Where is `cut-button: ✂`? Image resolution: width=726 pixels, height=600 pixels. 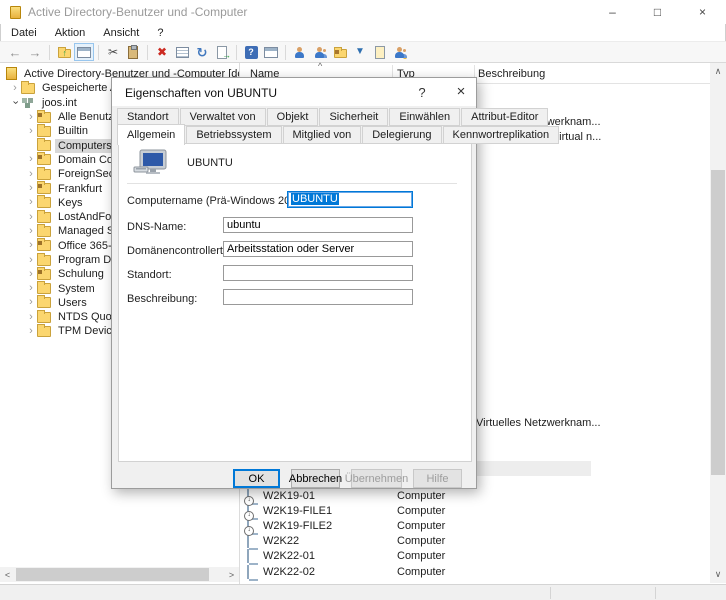 cut-button: ✂ is located at coordinates (113, 52).